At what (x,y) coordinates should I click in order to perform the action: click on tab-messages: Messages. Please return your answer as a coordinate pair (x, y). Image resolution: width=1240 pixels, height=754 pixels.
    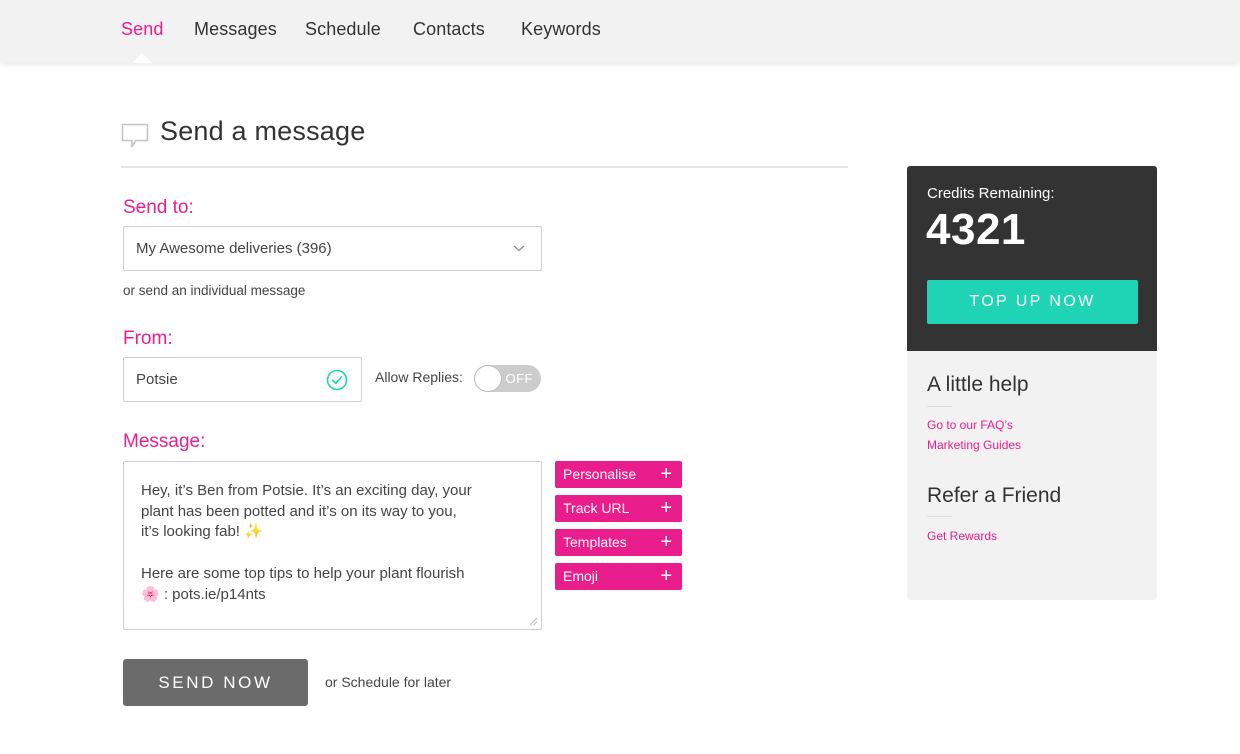
    Looking at the image, I should click on (235, 29).